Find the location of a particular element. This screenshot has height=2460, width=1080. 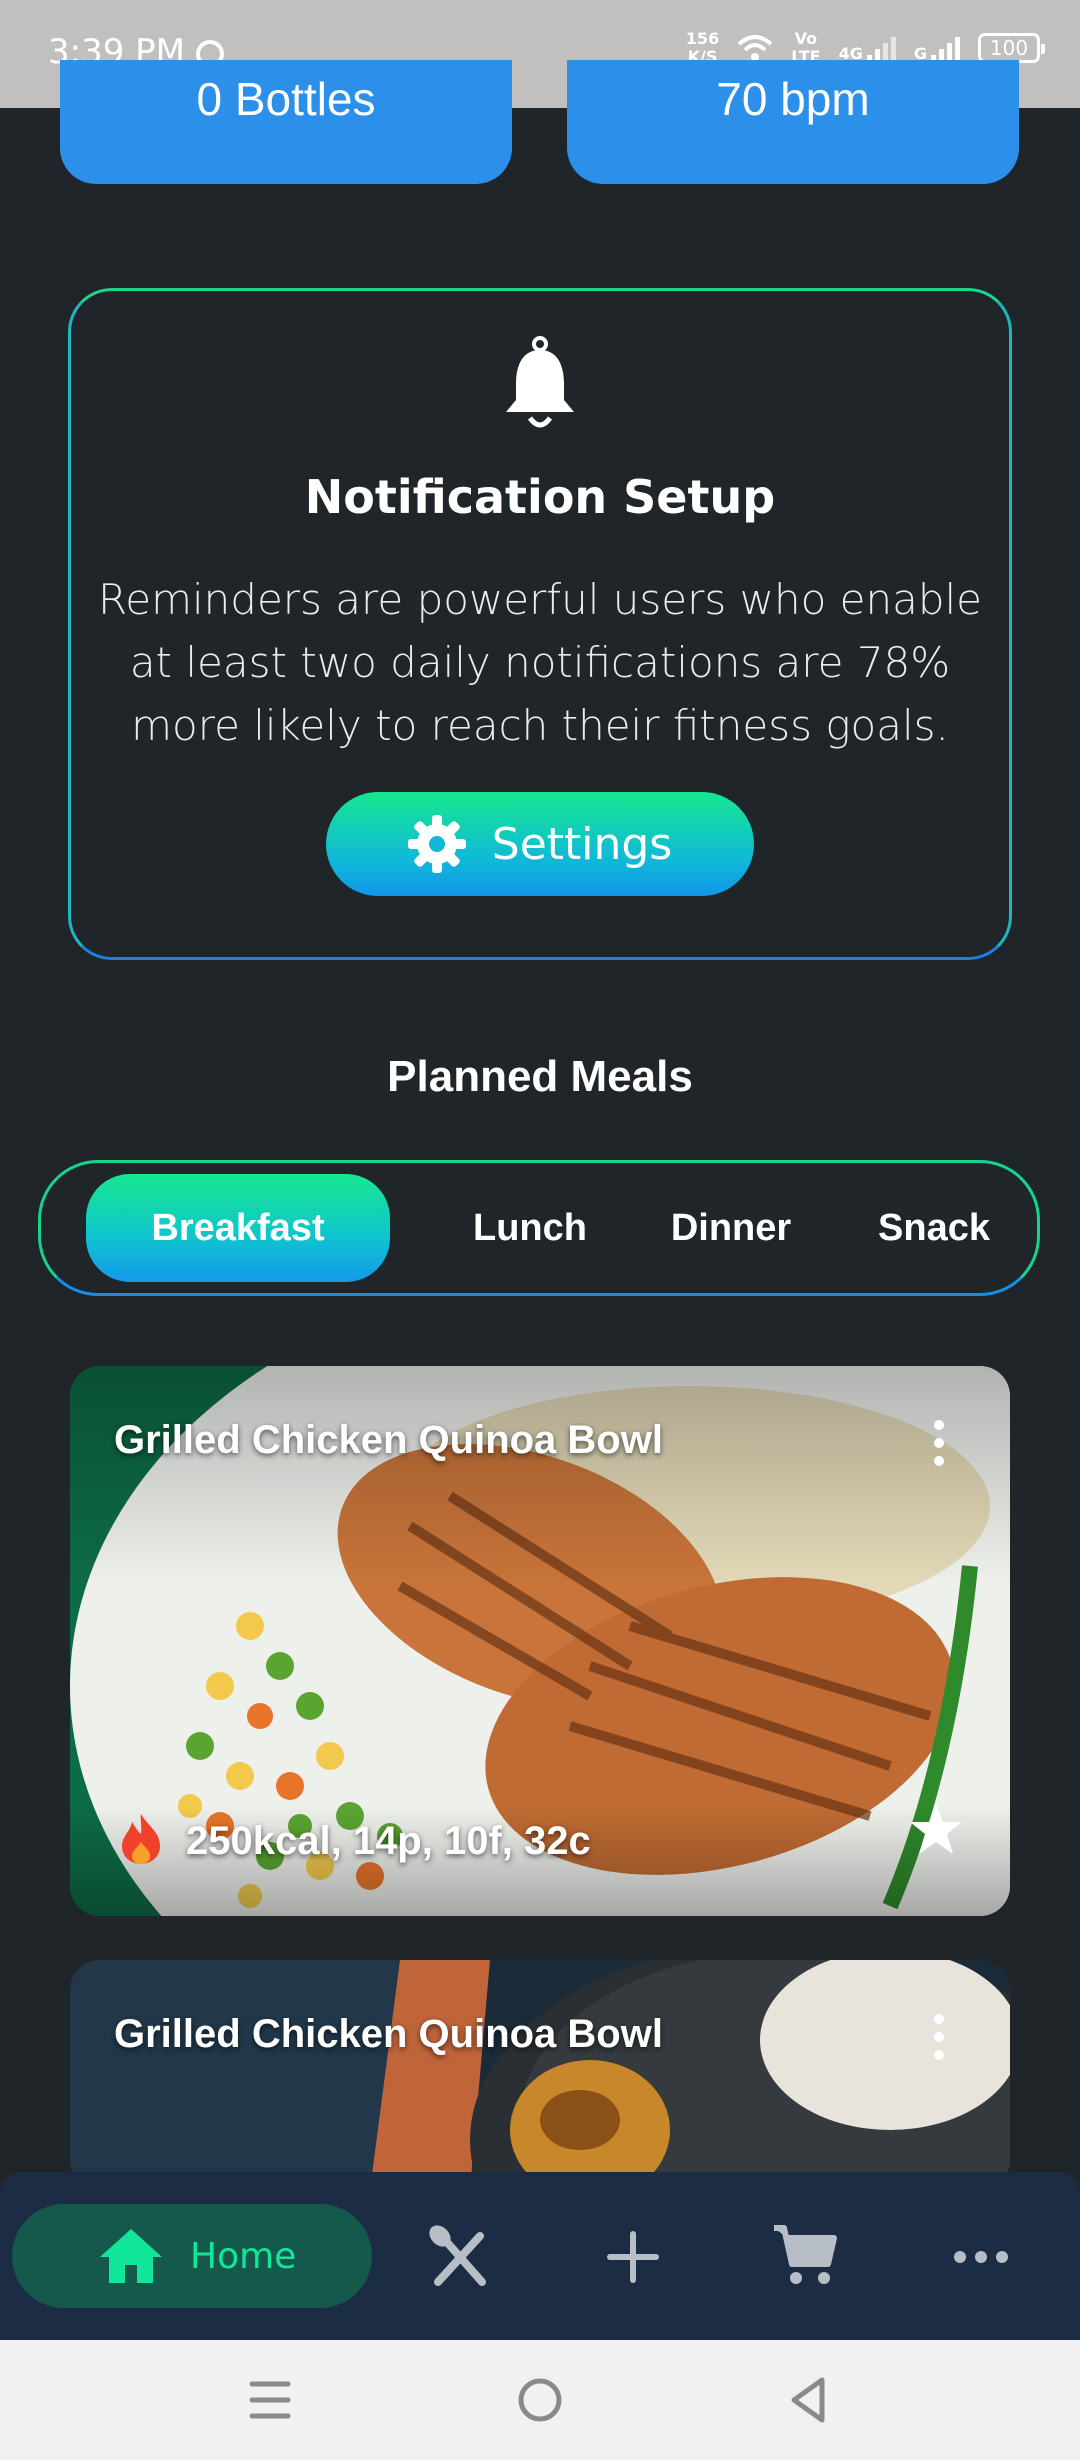

flame-icon is located at coordinates (141, 1839).